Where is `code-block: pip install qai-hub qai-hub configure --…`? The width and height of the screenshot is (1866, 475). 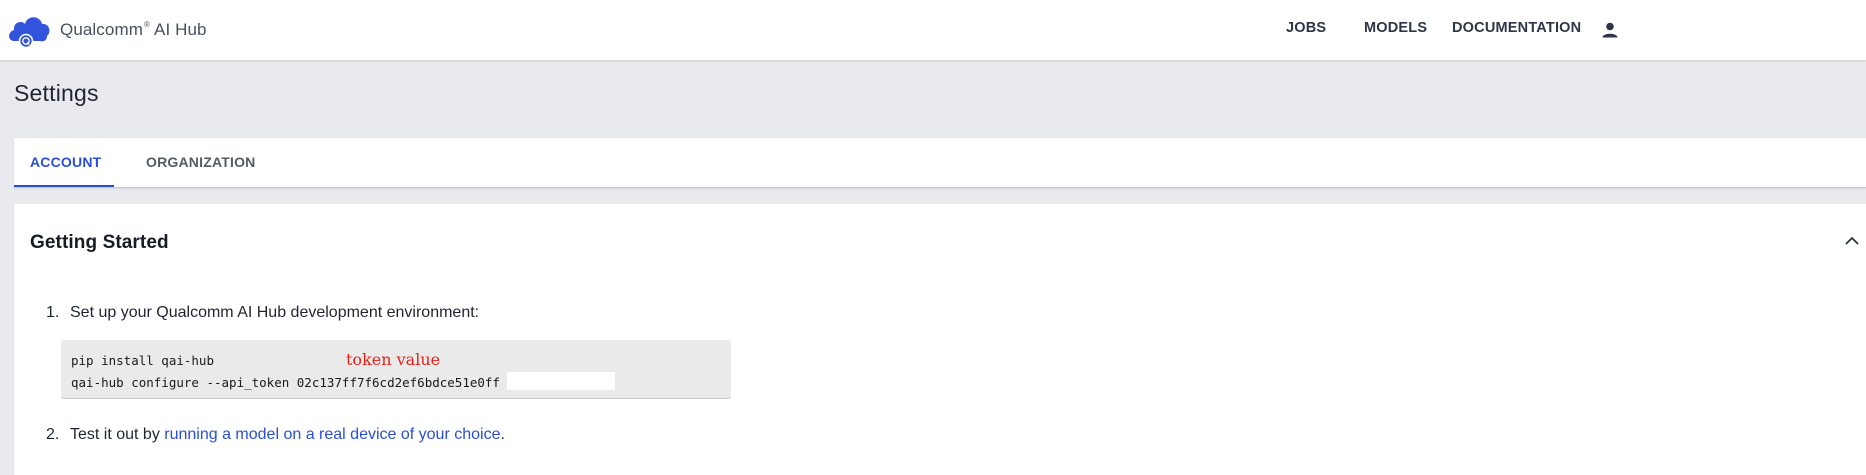 code-block: pip install qai-hub qai-hub configure --… is located at coordinates (396, 369).